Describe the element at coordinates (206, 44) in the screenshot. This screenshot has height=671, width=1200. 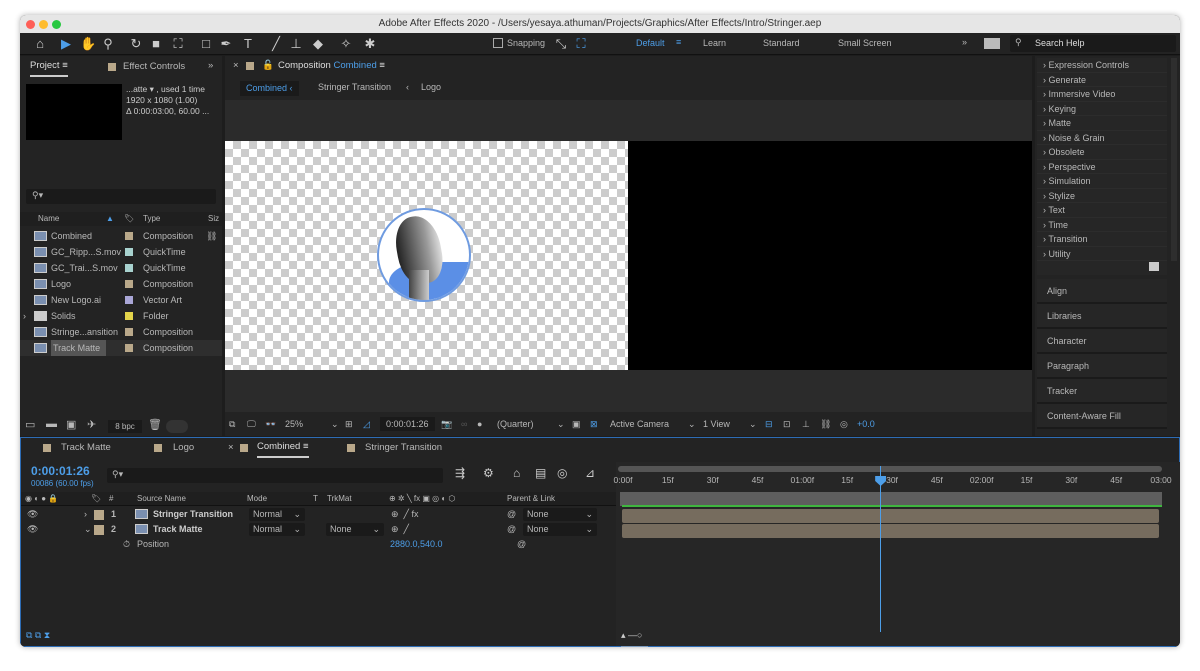
I see `rectangle-tool-icon: □` at that location.